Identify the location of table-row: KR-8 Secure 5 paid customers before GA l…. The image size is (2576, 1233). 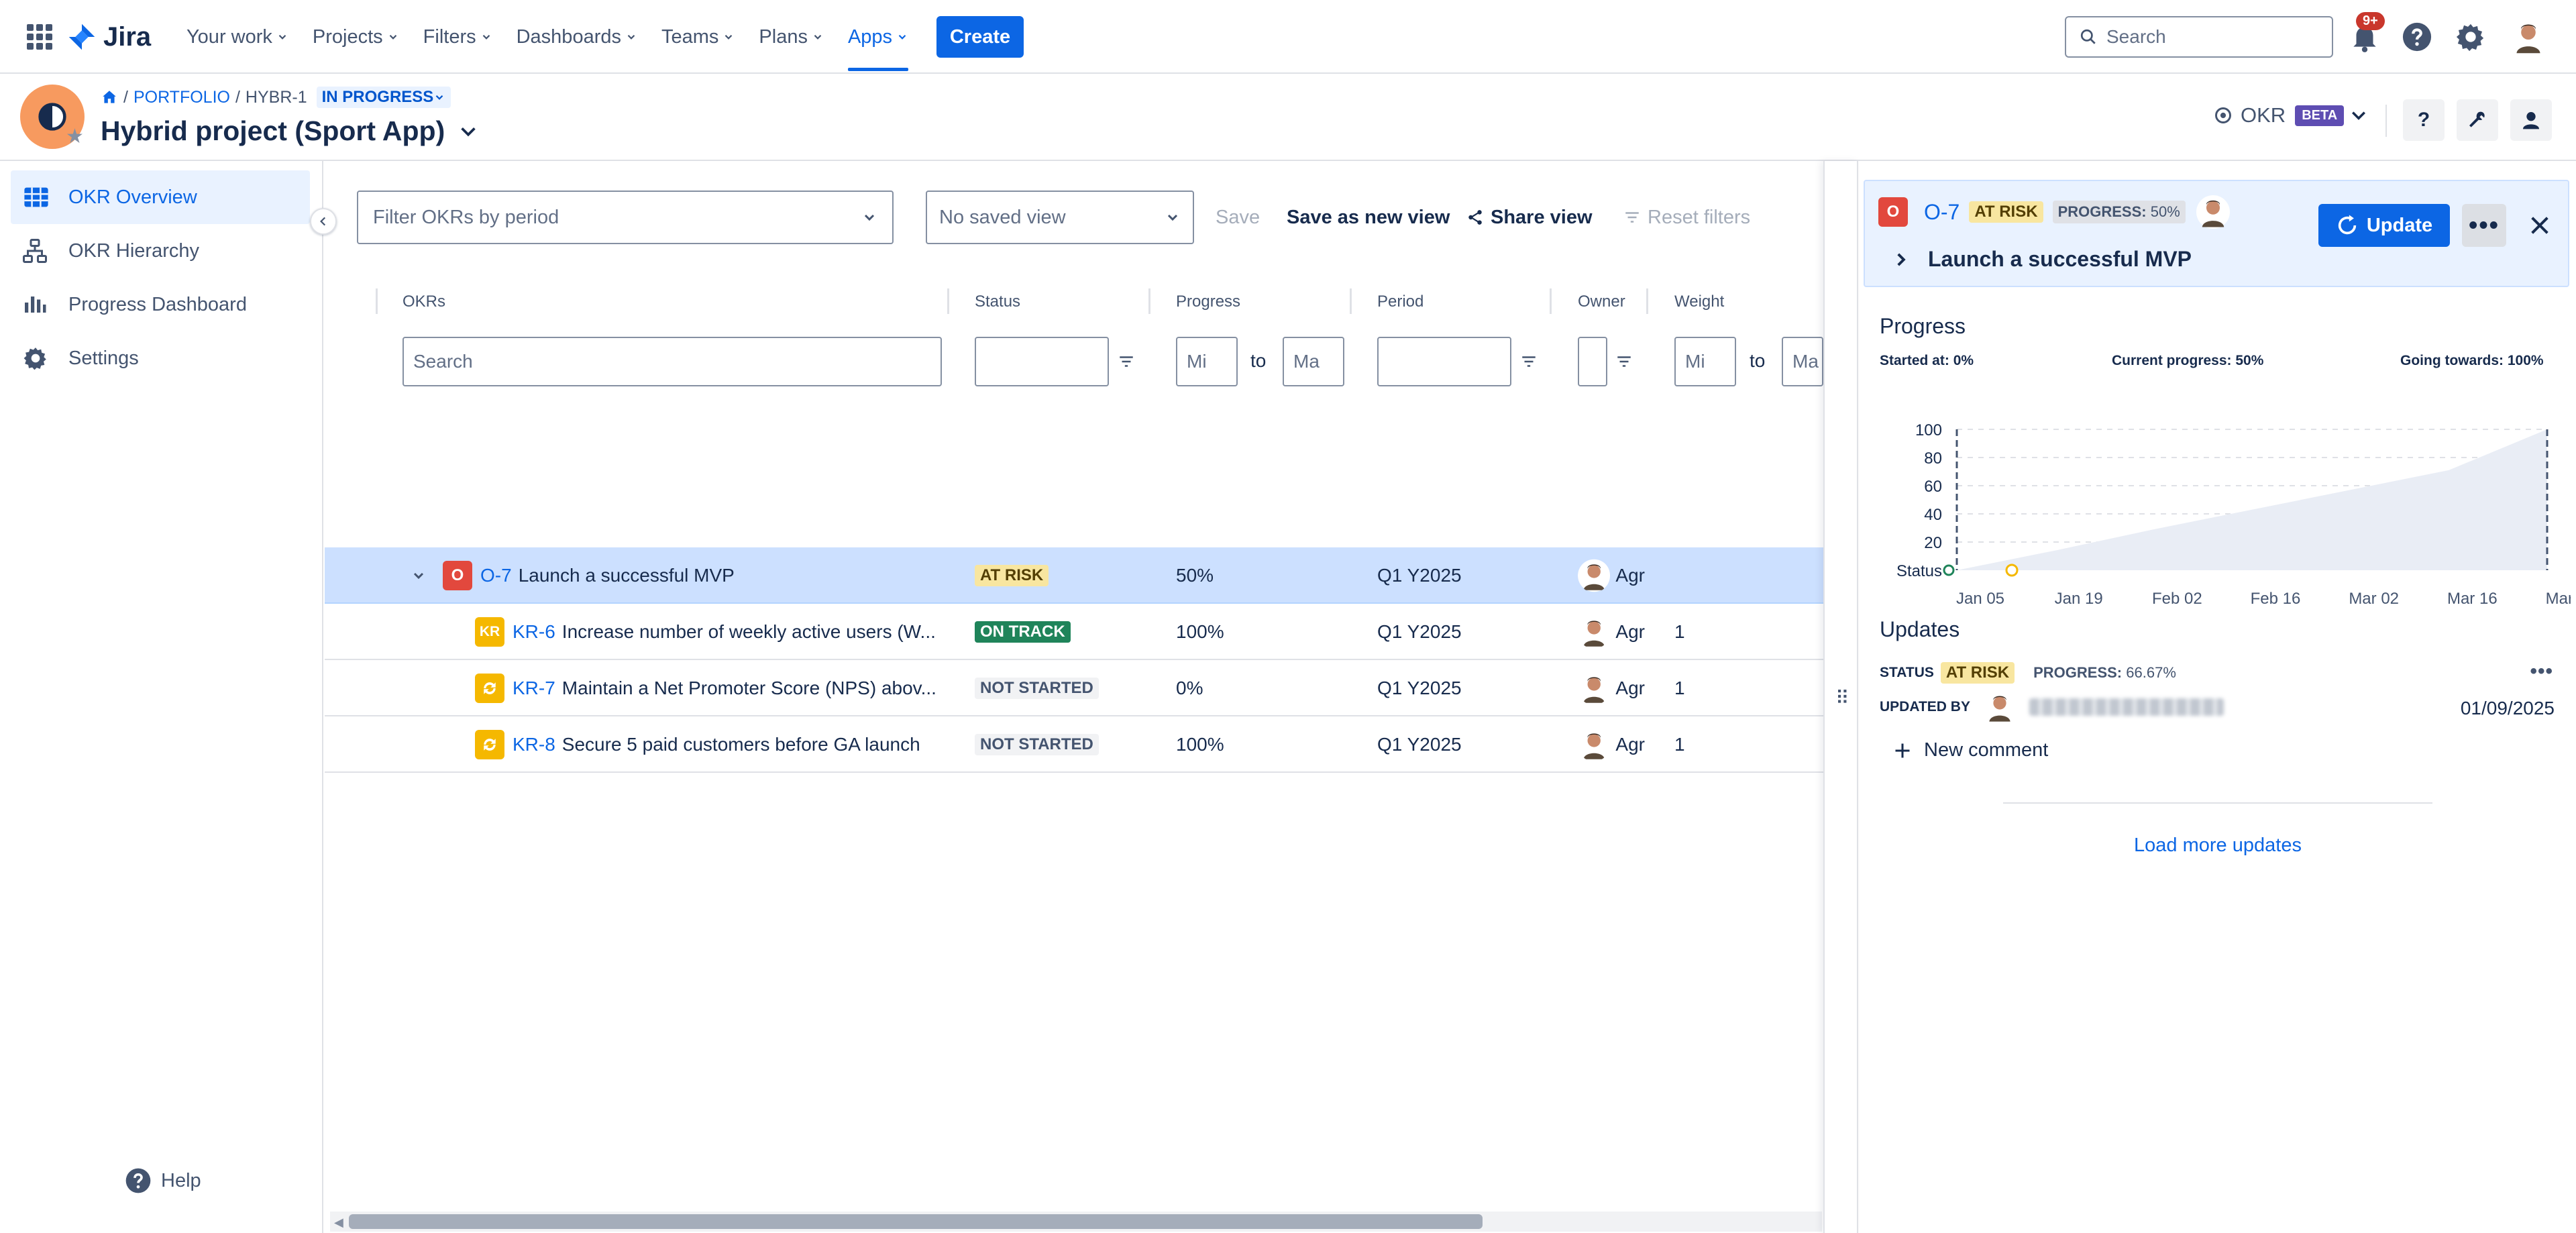
(1074, 745).